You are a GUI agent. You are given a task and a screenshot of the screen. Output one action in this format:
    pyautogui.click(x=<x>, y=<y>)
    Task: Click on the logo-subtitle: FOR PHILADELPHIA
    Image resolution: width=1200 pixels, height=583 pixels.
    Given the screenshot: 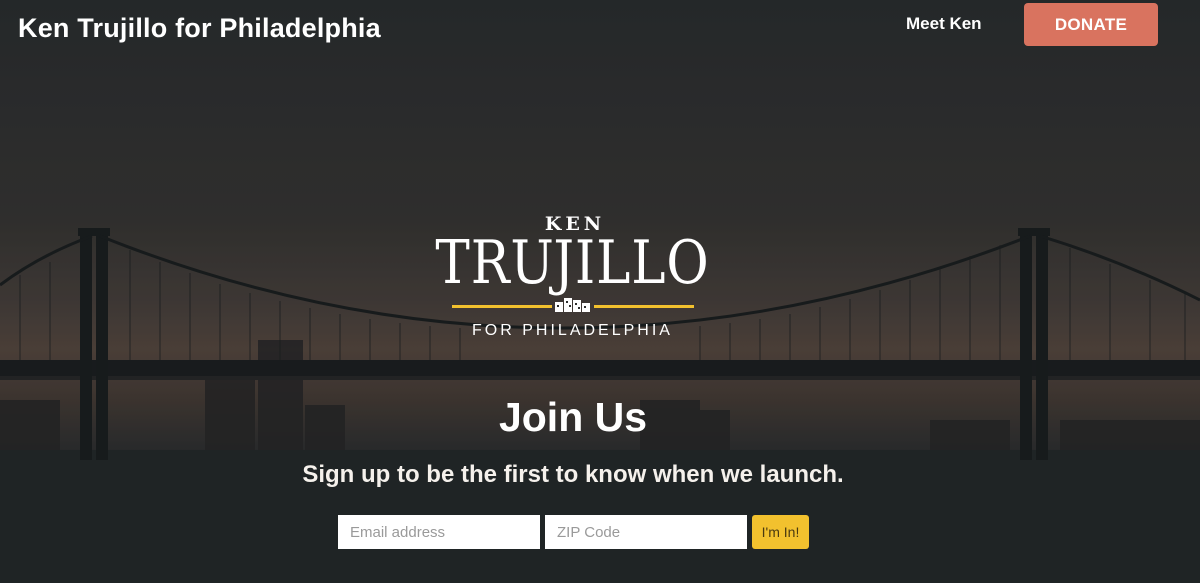 What is the action you would take?
    pyautogui.click(x=572, y=330)
    